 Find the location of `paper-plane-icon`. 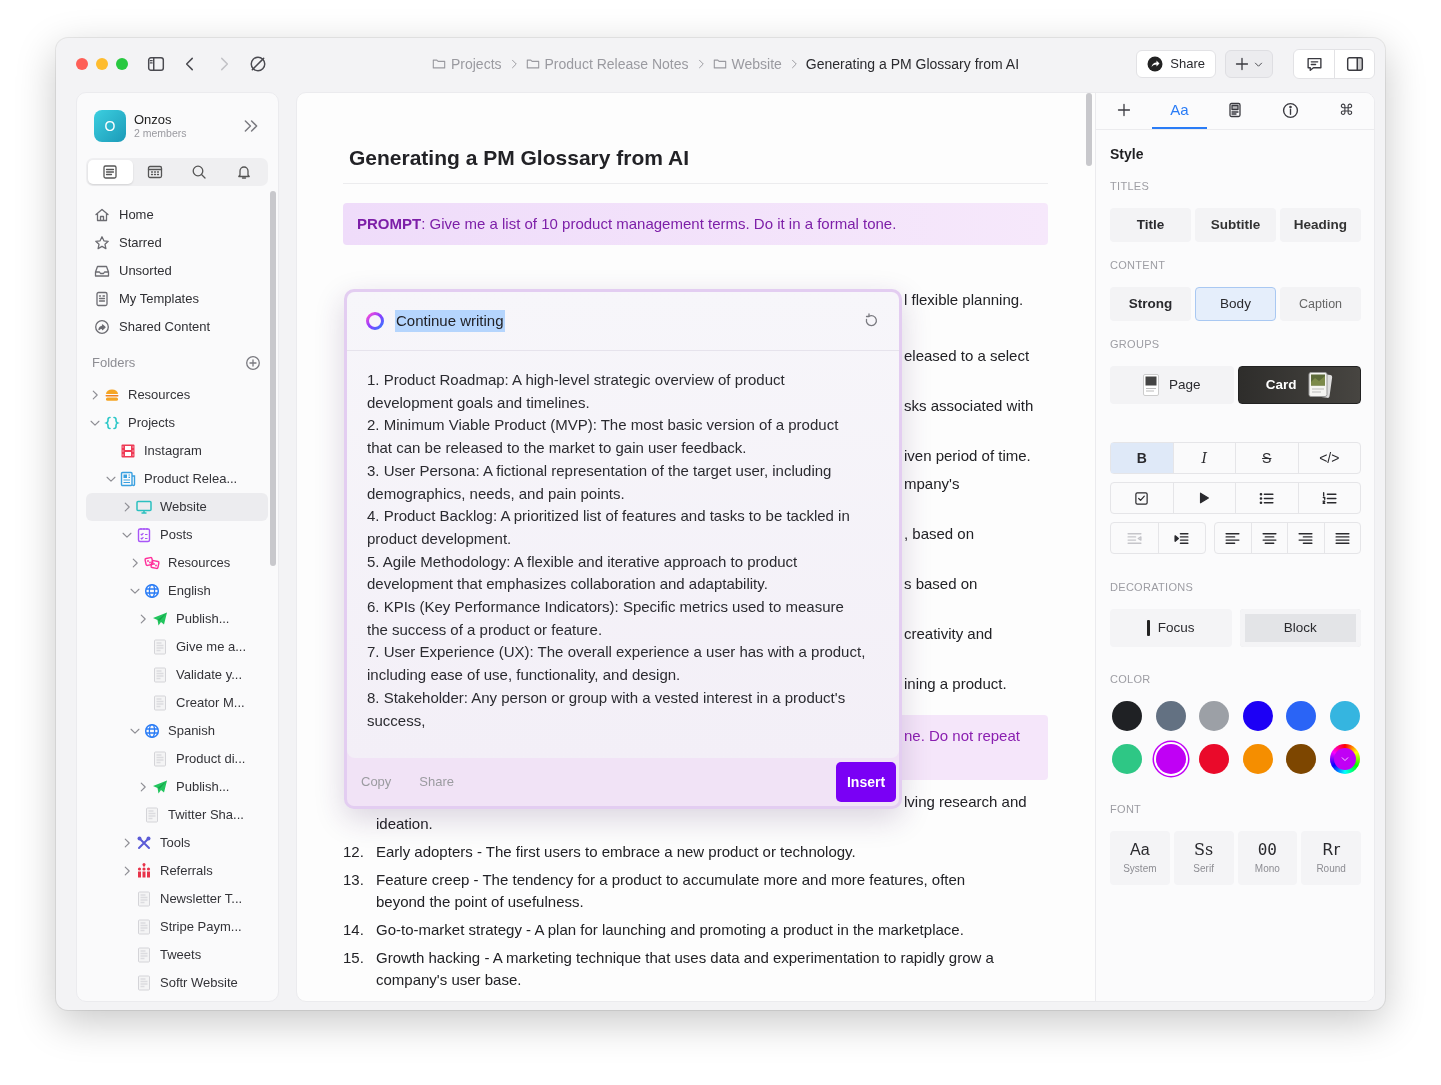

paper-plane-icon is located at coordinates (160, 787).